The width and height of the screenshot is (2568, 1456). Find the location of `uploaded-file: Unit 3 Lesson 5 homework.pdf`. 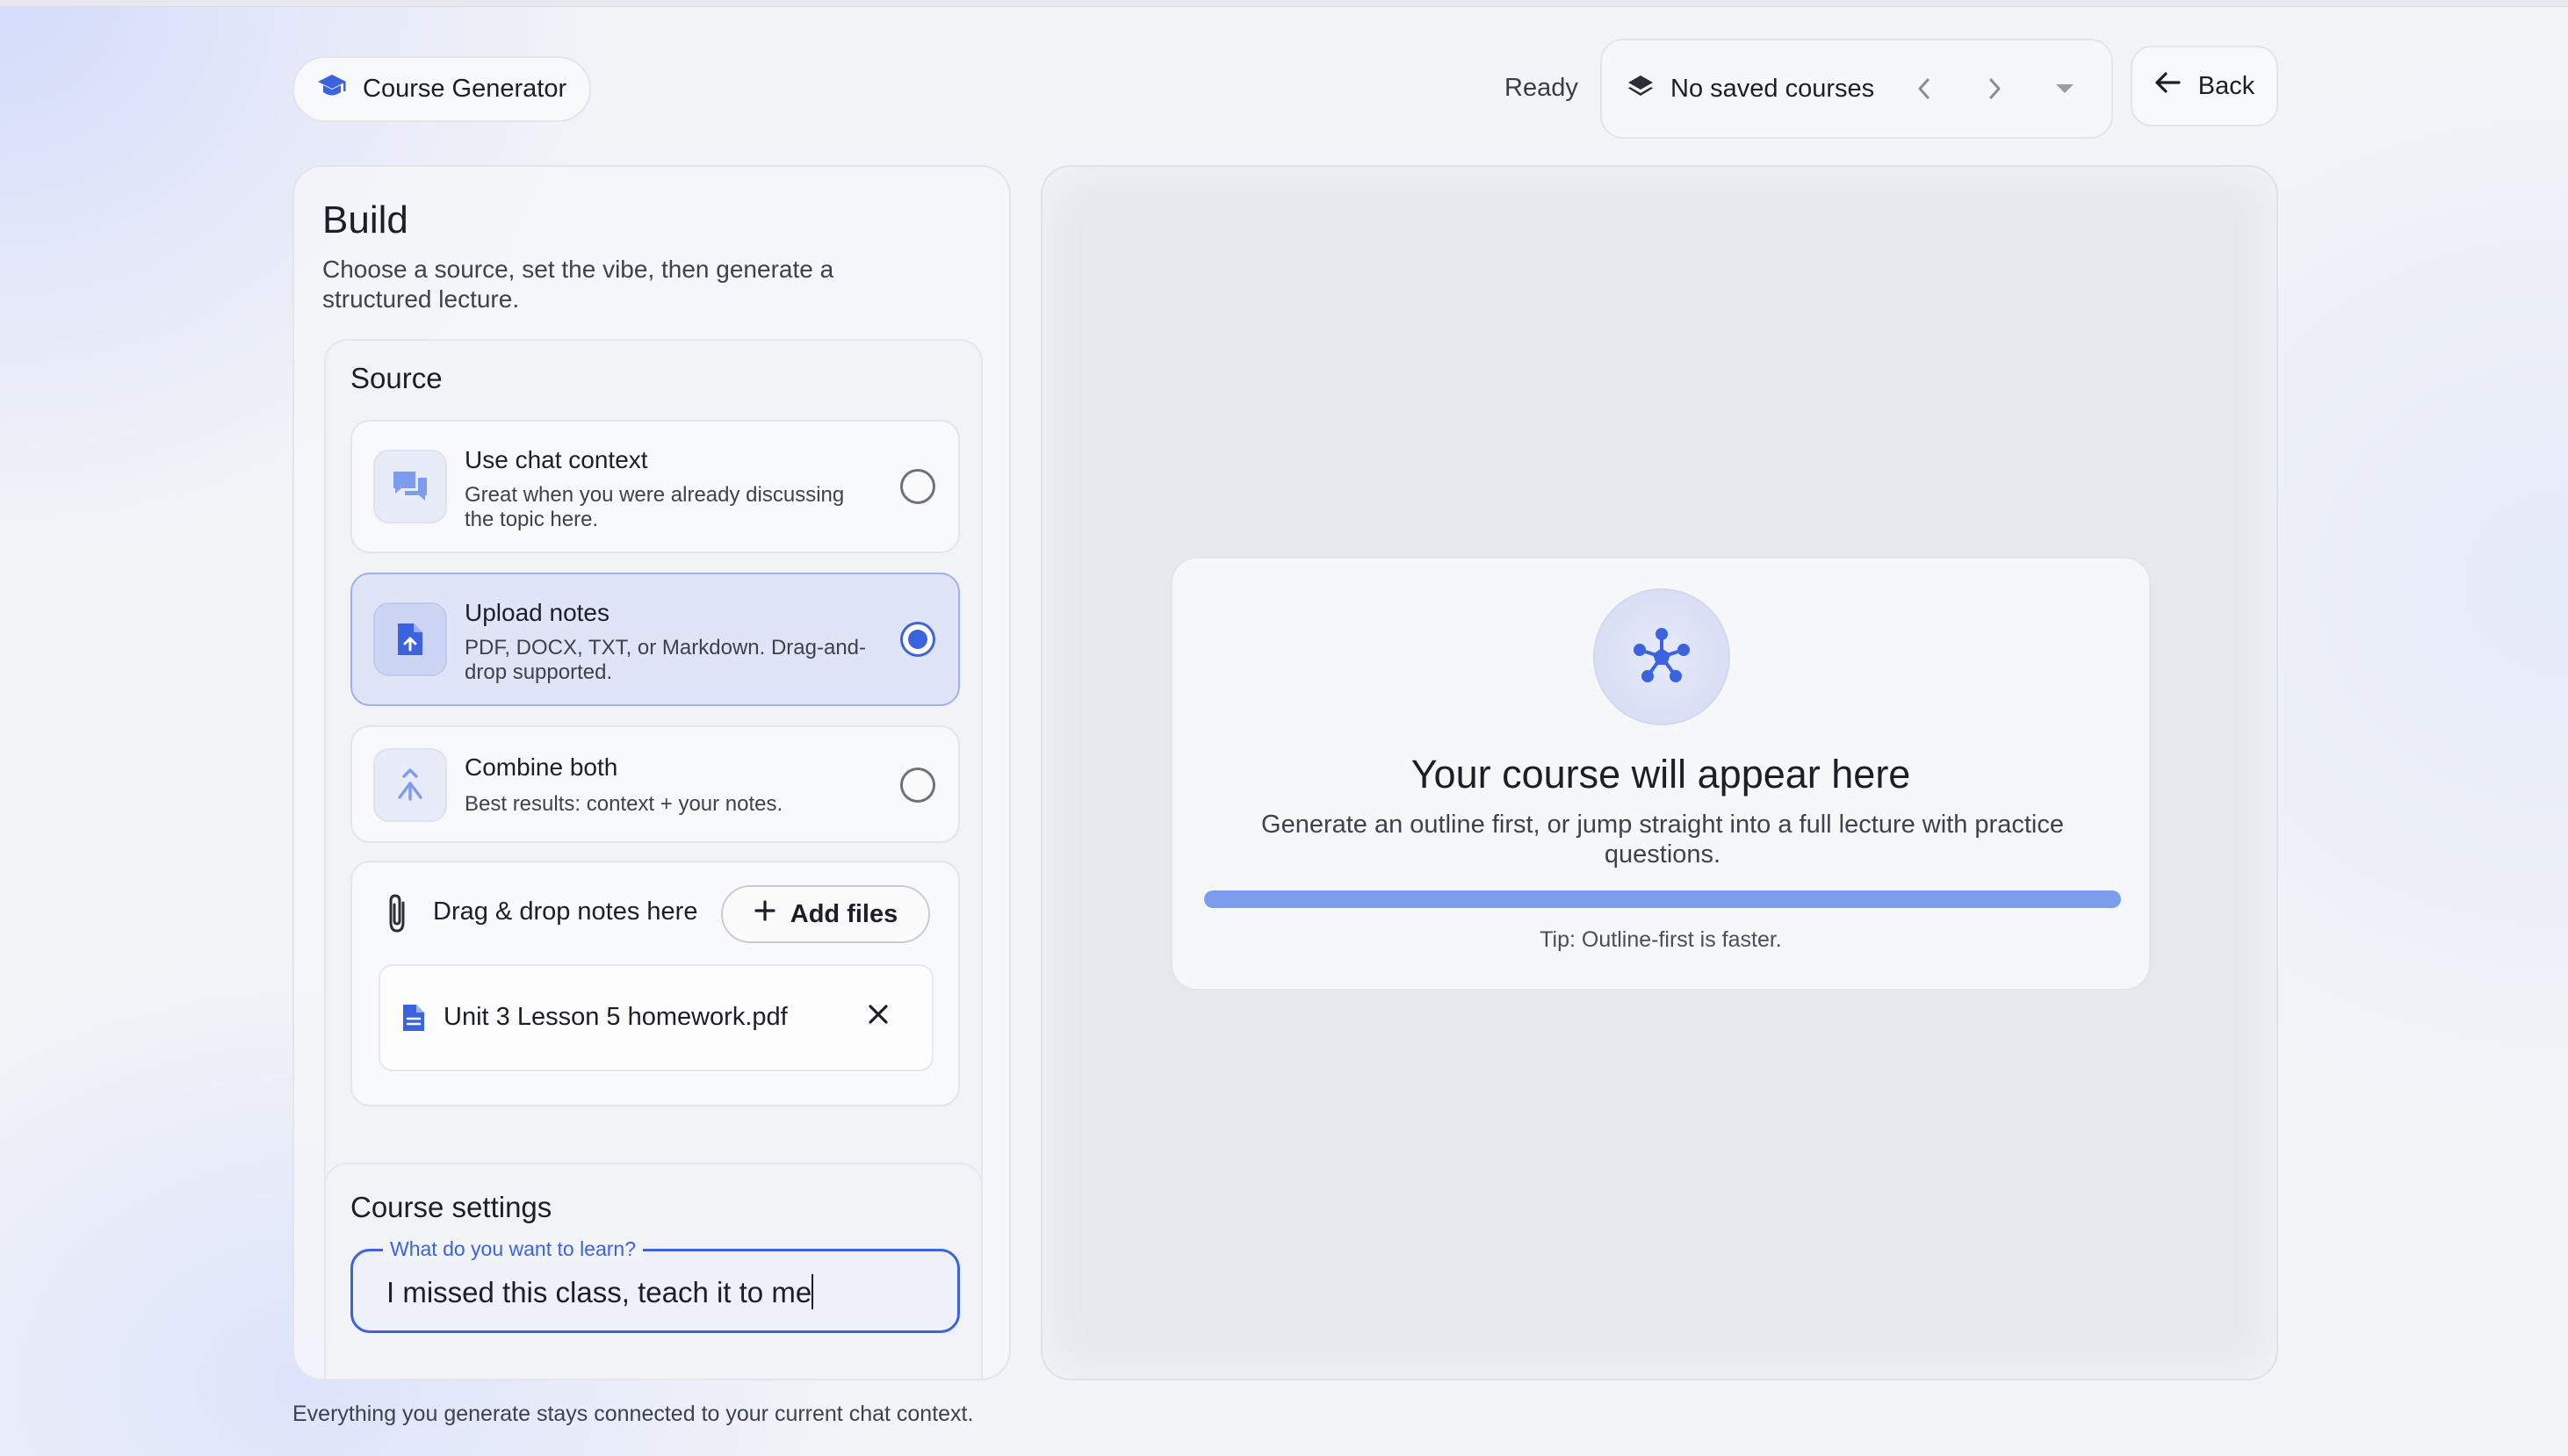

uploaded-file: Unit 3 Lesson 5 homework.pdf is located at coordinates (656, 1017).